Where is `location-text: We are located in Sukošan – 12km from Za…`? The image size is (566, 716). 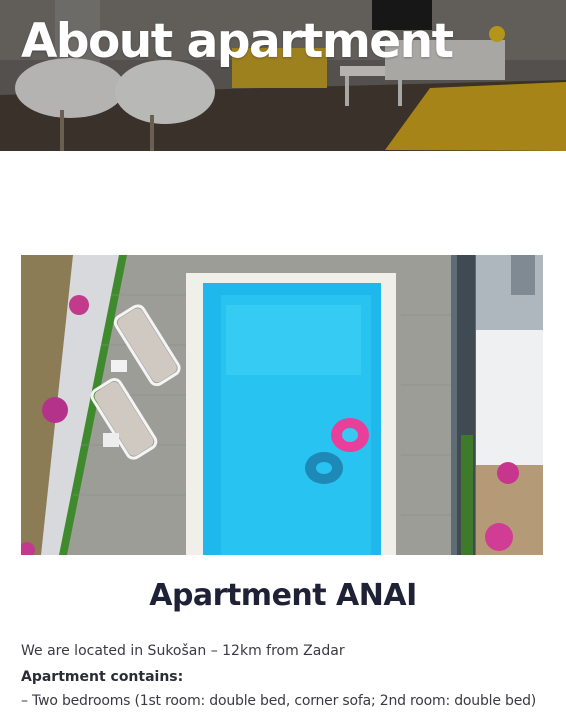 location-text: We are located in Sukošan – 12km from Za… is located at coordinates (183, 651).